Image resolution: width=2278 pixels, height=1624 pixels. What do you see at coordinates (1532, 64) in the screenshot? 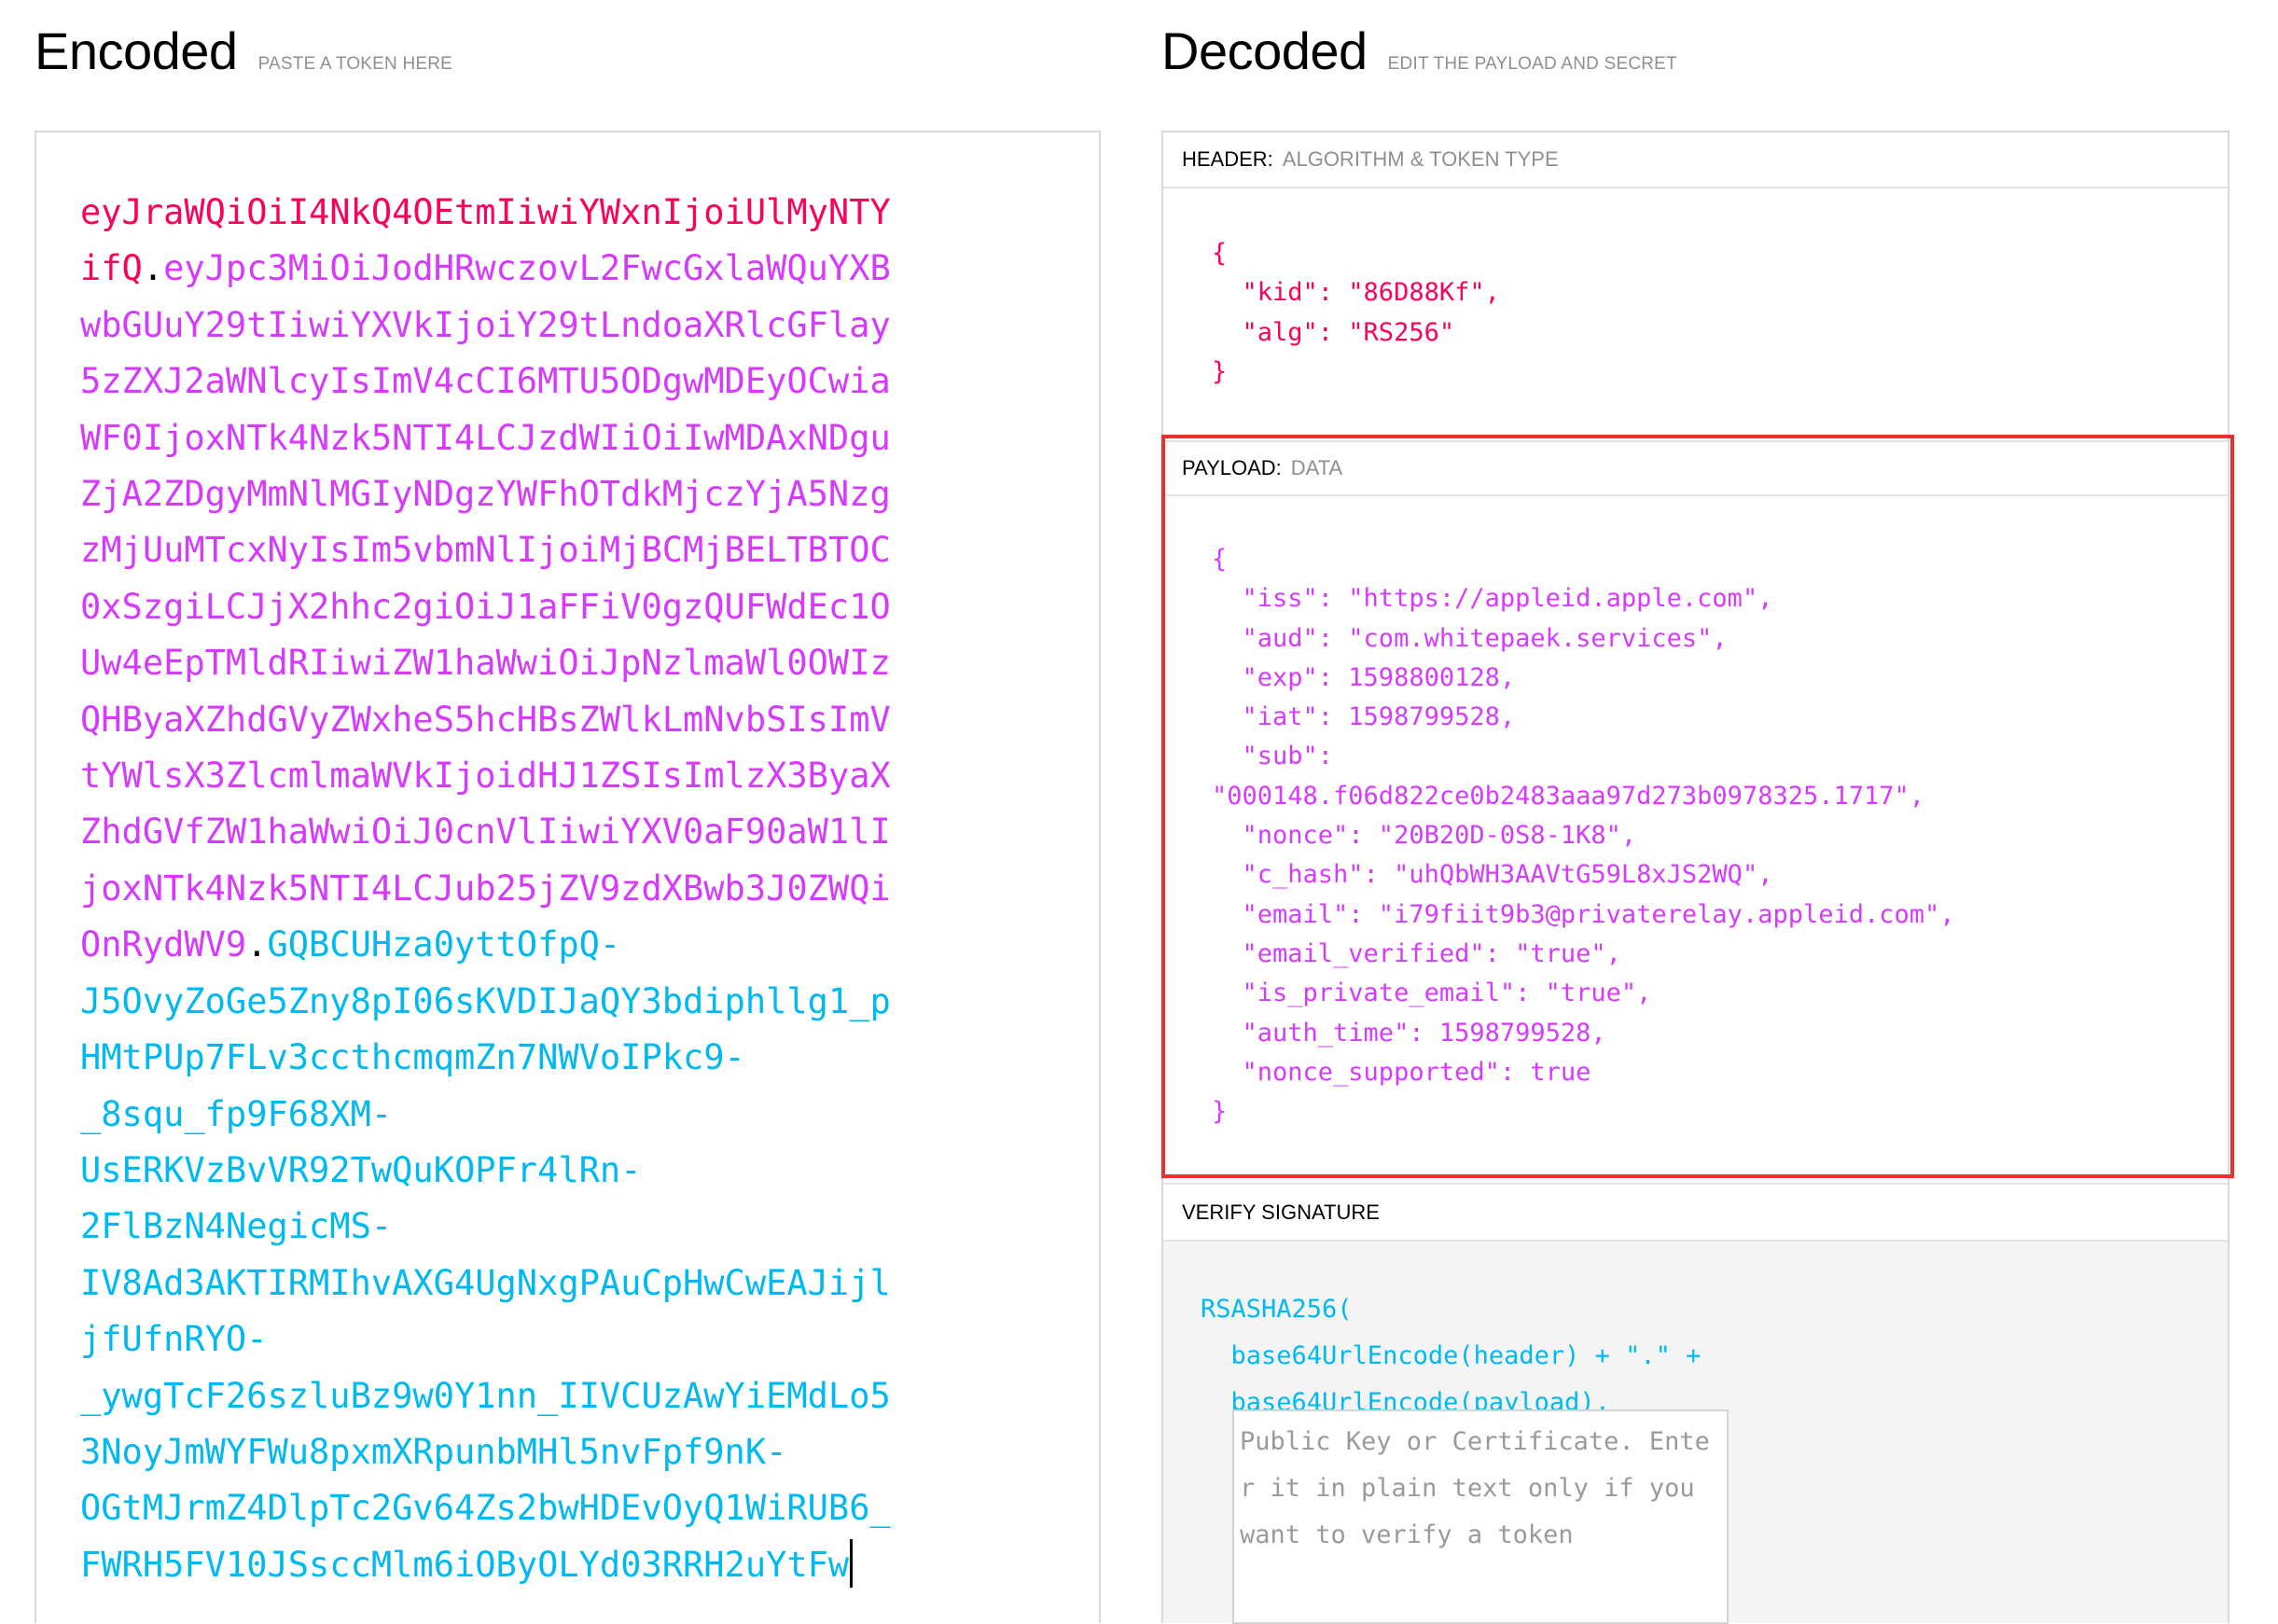
I see `decoded-subtitle: EDIT THE PAYLOAD AND SECRET` at bounding box center [1532, 64].